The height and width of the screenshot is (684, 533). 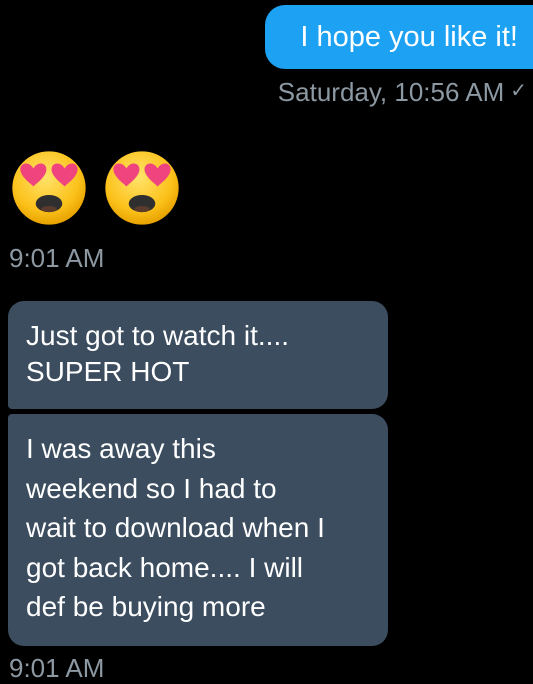 I want to click on received-message-bubble: Just got to watch it.... SUPER HOT, so click(x=198, y=355).